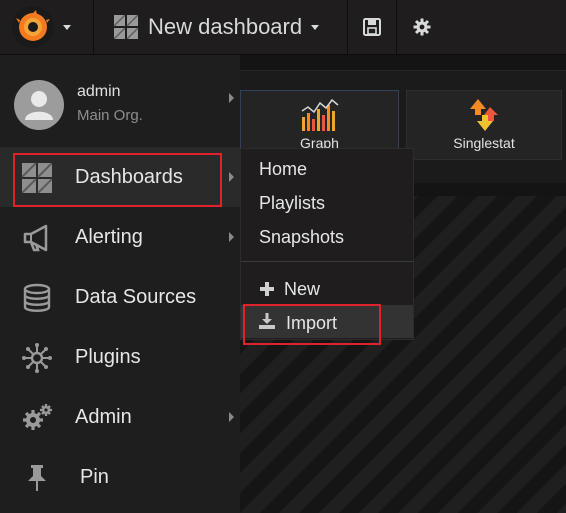 The image size is (566, 513). What do you see at coordinates (292, 203) in the screenshot?
I see `submenu-item-label: Playlists` at bounding box center [292, 203].